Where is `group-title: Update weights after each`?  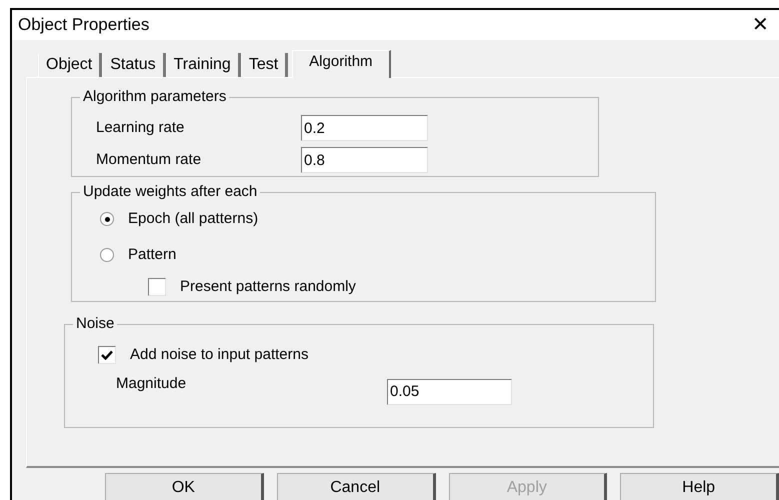
group-title: Update weights after each is located at coordinates (170, 192).